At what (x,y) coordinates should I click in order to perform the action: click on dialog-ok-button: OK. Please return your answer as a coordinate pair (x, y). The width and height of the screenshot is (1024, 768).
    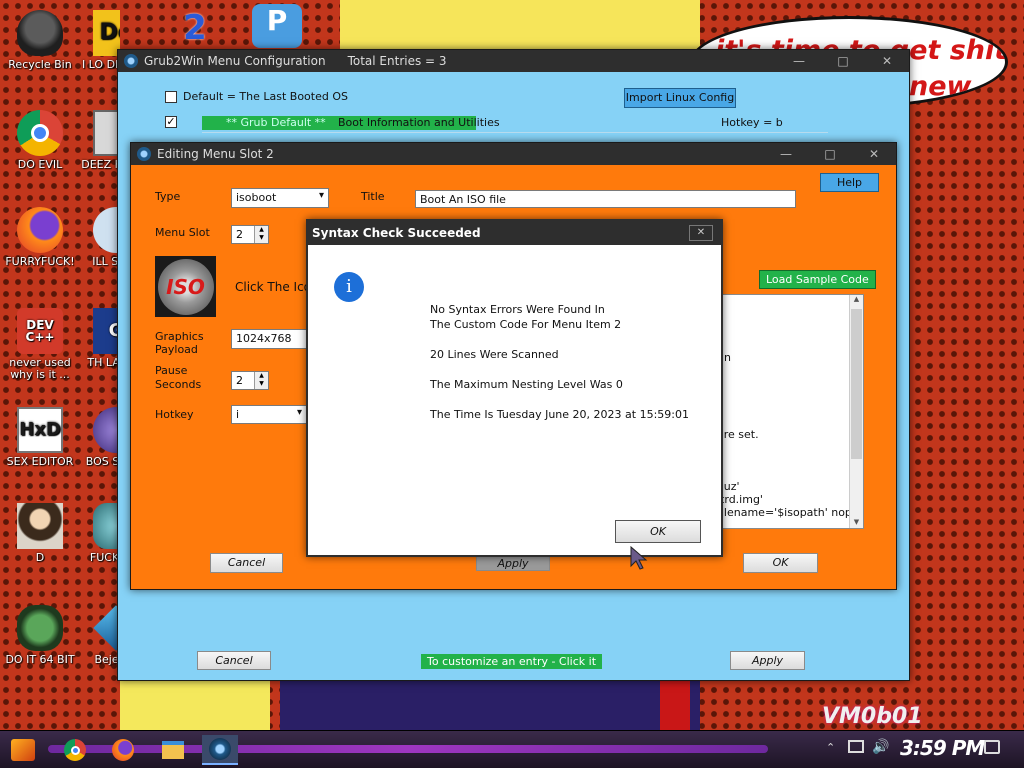
    Looking at the image, I should click on (658, 531).